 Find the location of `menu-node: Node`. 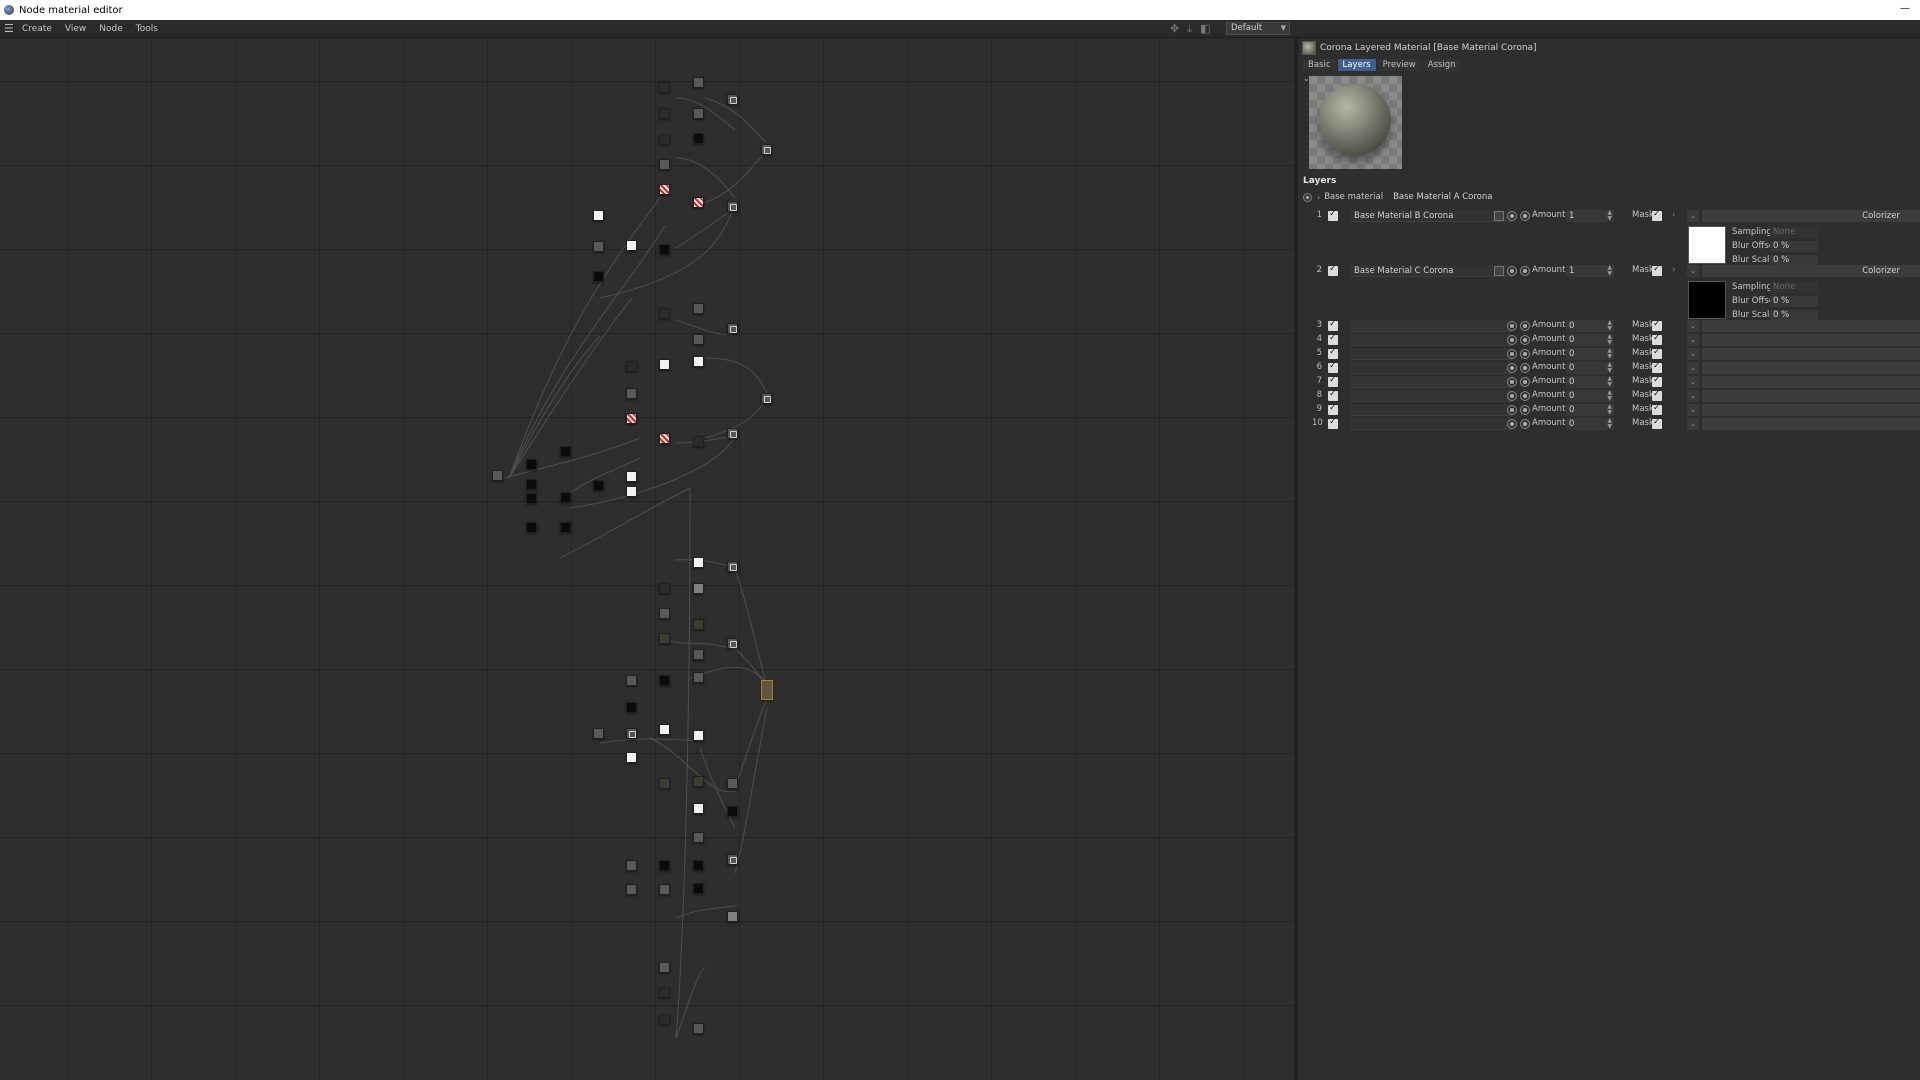

menu-node: Node is located at coordinates (111, 29).